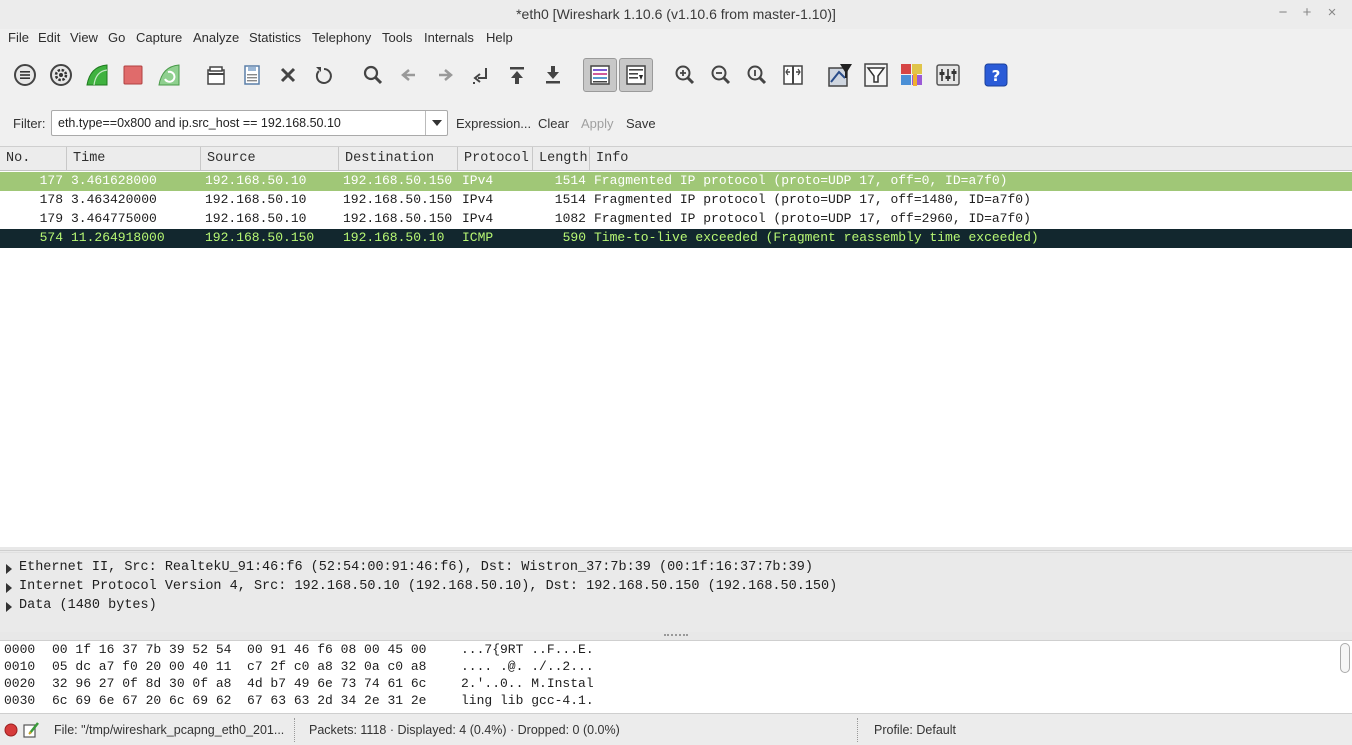 The height and width of the screenshot is (745, 1352). I want to click on minimize-button: −, so click(1283, 13).